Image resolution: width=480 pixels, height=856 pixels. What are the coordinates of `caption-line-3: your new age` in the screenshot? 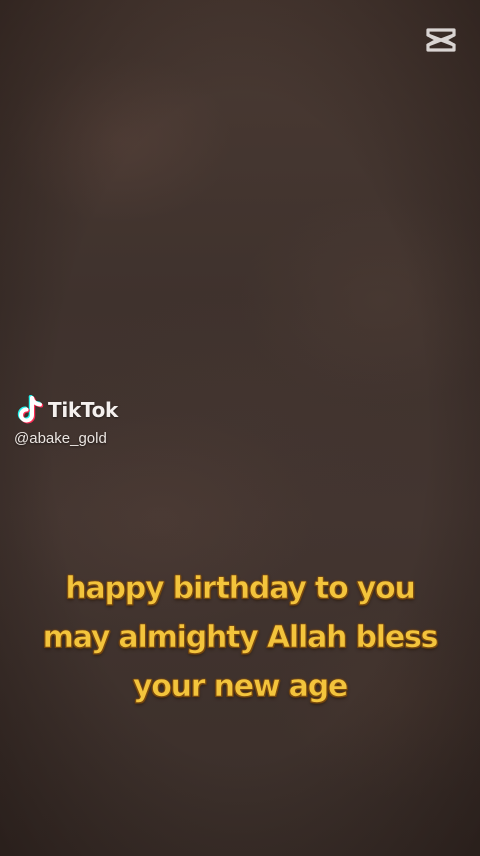 It's located at (240, 687).